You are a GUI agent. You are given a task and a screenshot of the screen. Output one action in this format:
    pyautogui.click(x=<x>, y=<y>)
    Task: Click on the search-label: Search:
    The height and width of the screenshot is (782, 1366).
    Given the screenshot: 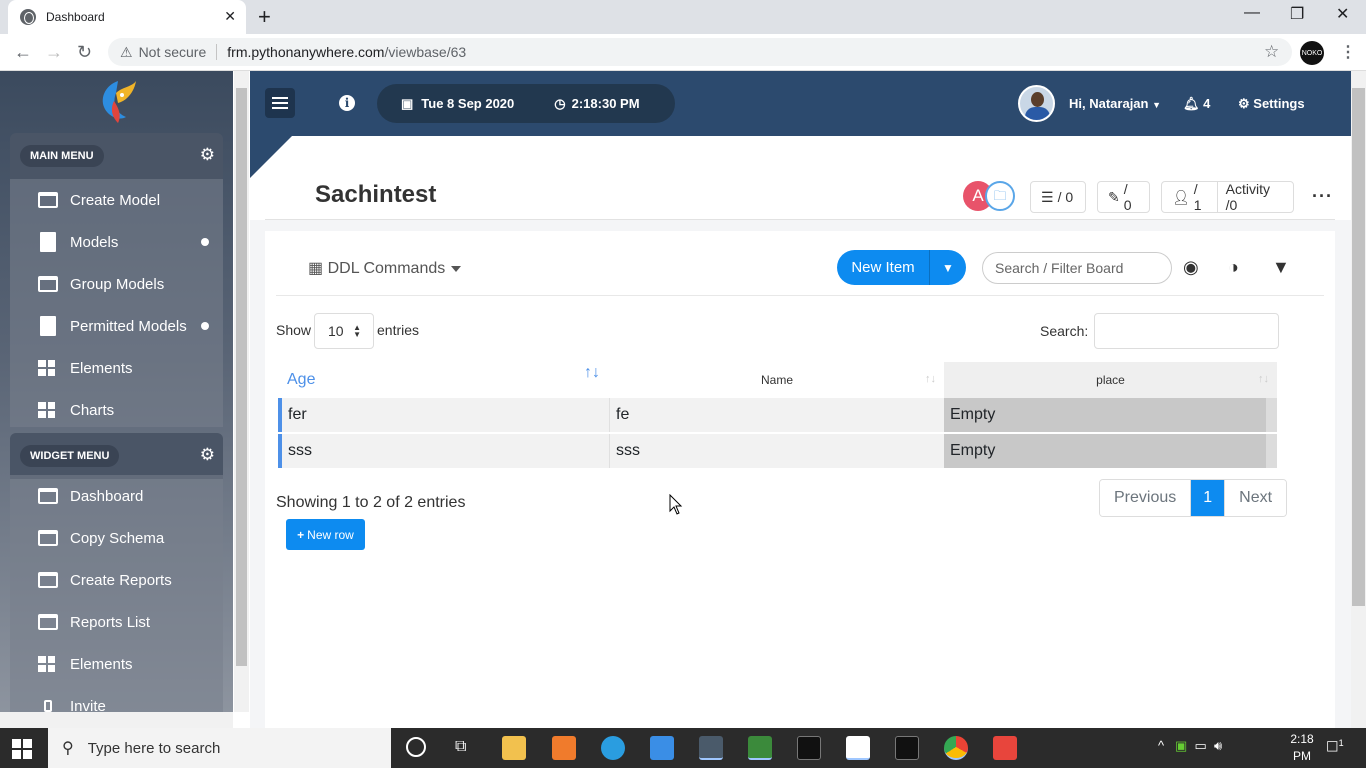 What is the action you would take?
    pyautogui.click(x=1064, y=331)
    